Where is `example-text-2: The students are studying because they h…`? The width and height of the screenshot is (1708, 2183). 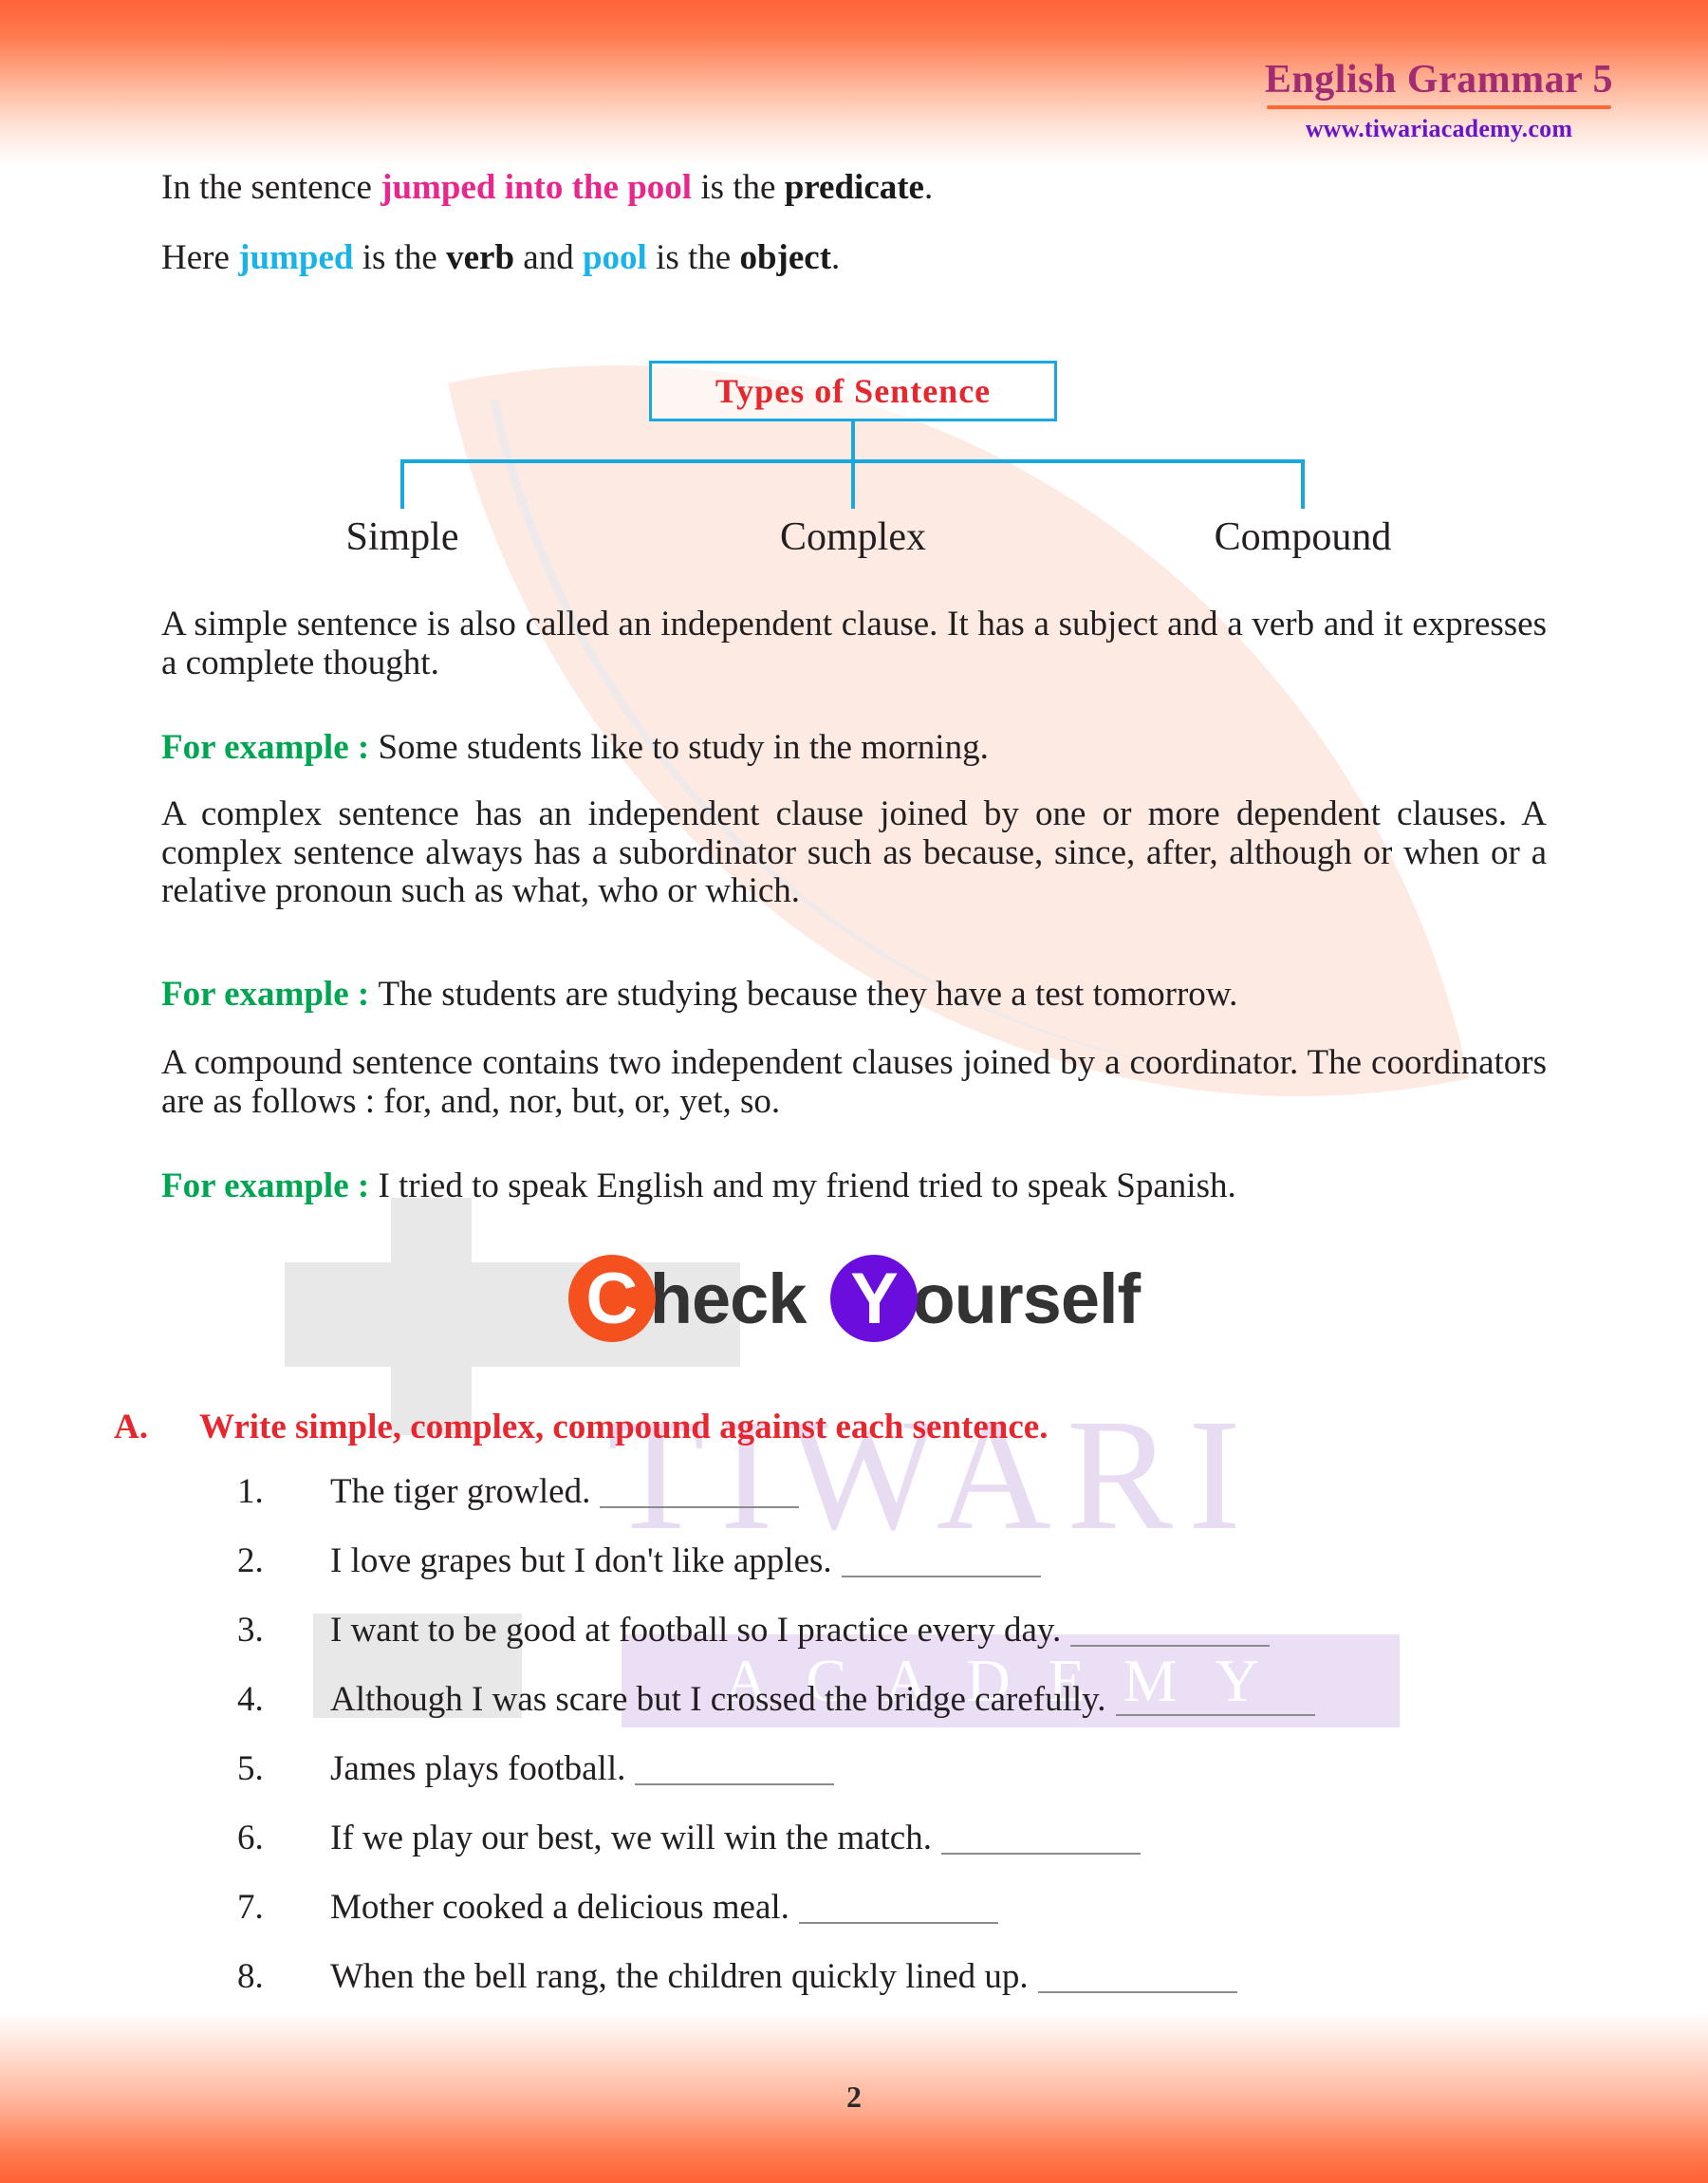
example-text-2: The students are studying because they h… is located at coordinates (808, 994).